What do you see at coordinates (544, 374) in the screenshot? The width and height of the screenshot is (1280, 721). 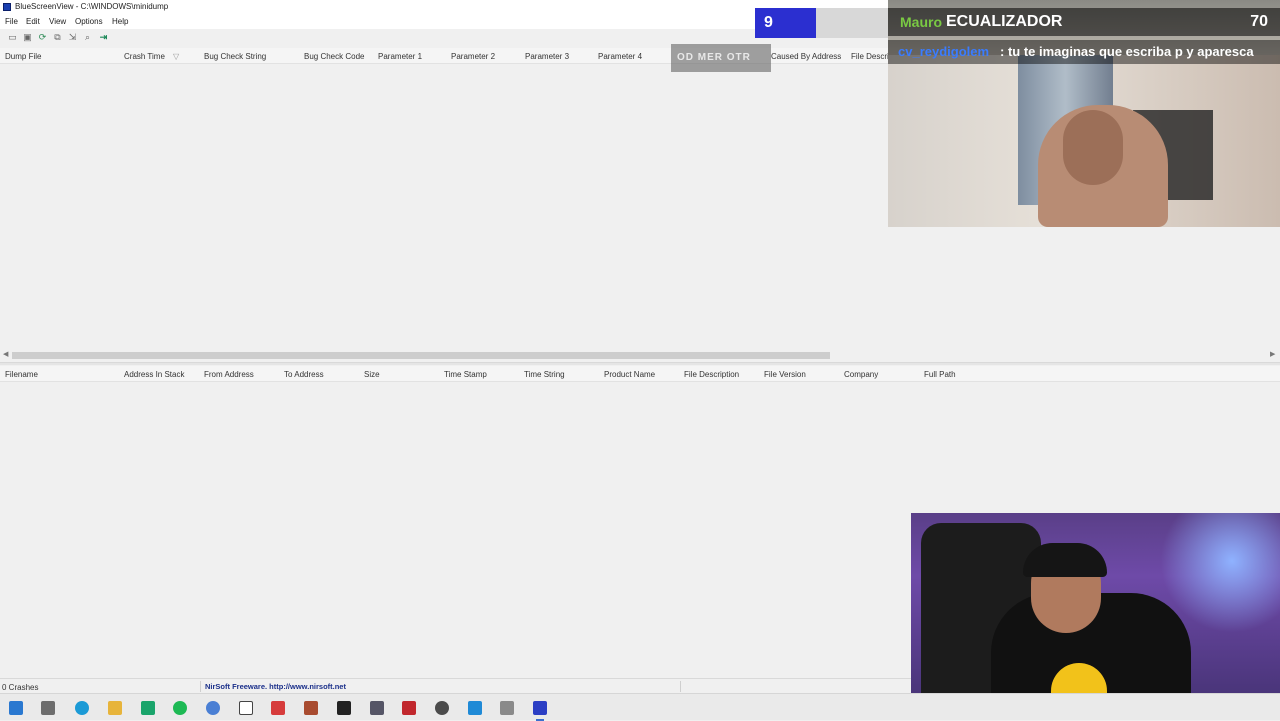 I see `column-time-string: Time String` at bounding box center [544, 374].